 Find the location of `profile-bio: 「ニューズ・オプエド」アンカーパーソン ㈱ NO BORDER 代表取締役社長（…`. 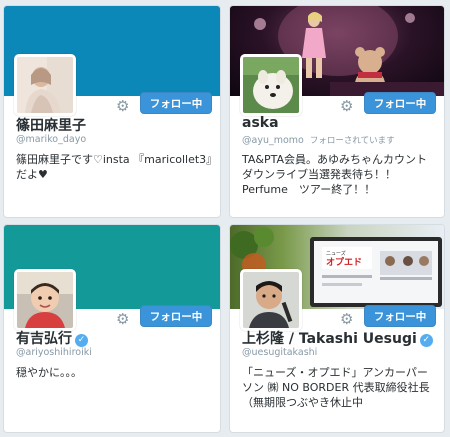

profile-bio: 「ニューズ・オプエド」アンカーパーソン ㈱ NO BORDER 代表取締役社長（… is located at coordinates (336, 387).